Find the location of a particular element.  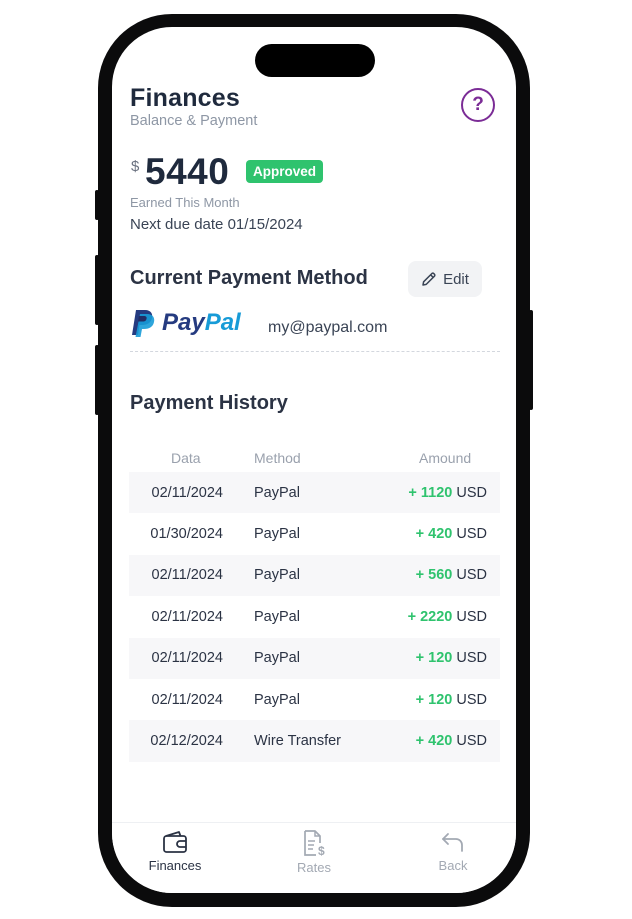

paypal-wordmark: PayPal is located at coordinates (201, 323).